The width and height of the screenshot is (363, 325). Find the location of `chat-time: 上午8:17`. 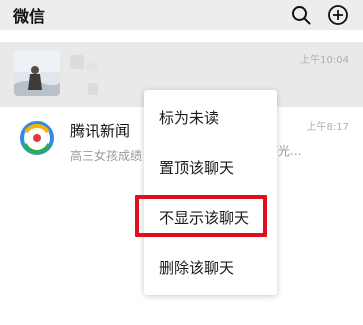

chat-time: 上午8:17 is located at coordinates (327, 127).